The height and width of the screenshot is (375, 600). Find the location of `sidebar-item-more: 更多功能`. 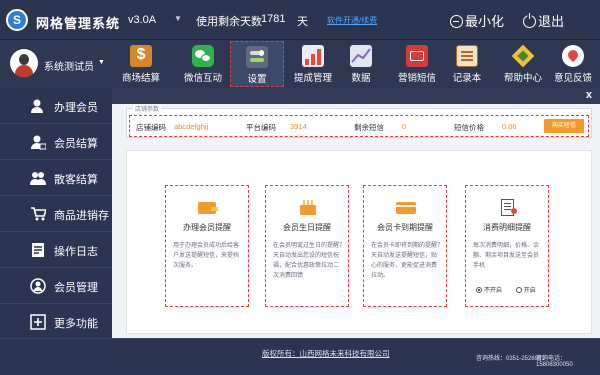

sidebar-item-more: 更多功能 is located at coordinates (56, 322).